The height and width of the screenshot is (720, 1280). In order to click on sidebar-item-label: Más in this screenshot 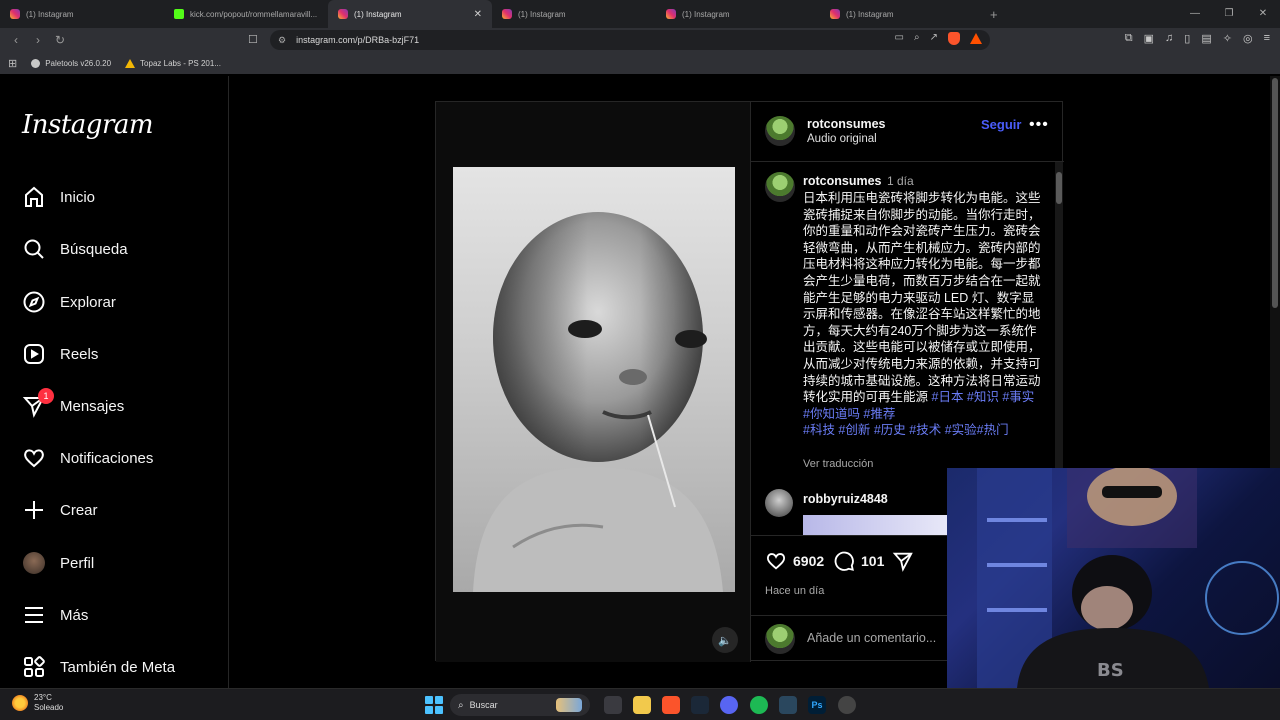, I will do `click(74, 615)`.